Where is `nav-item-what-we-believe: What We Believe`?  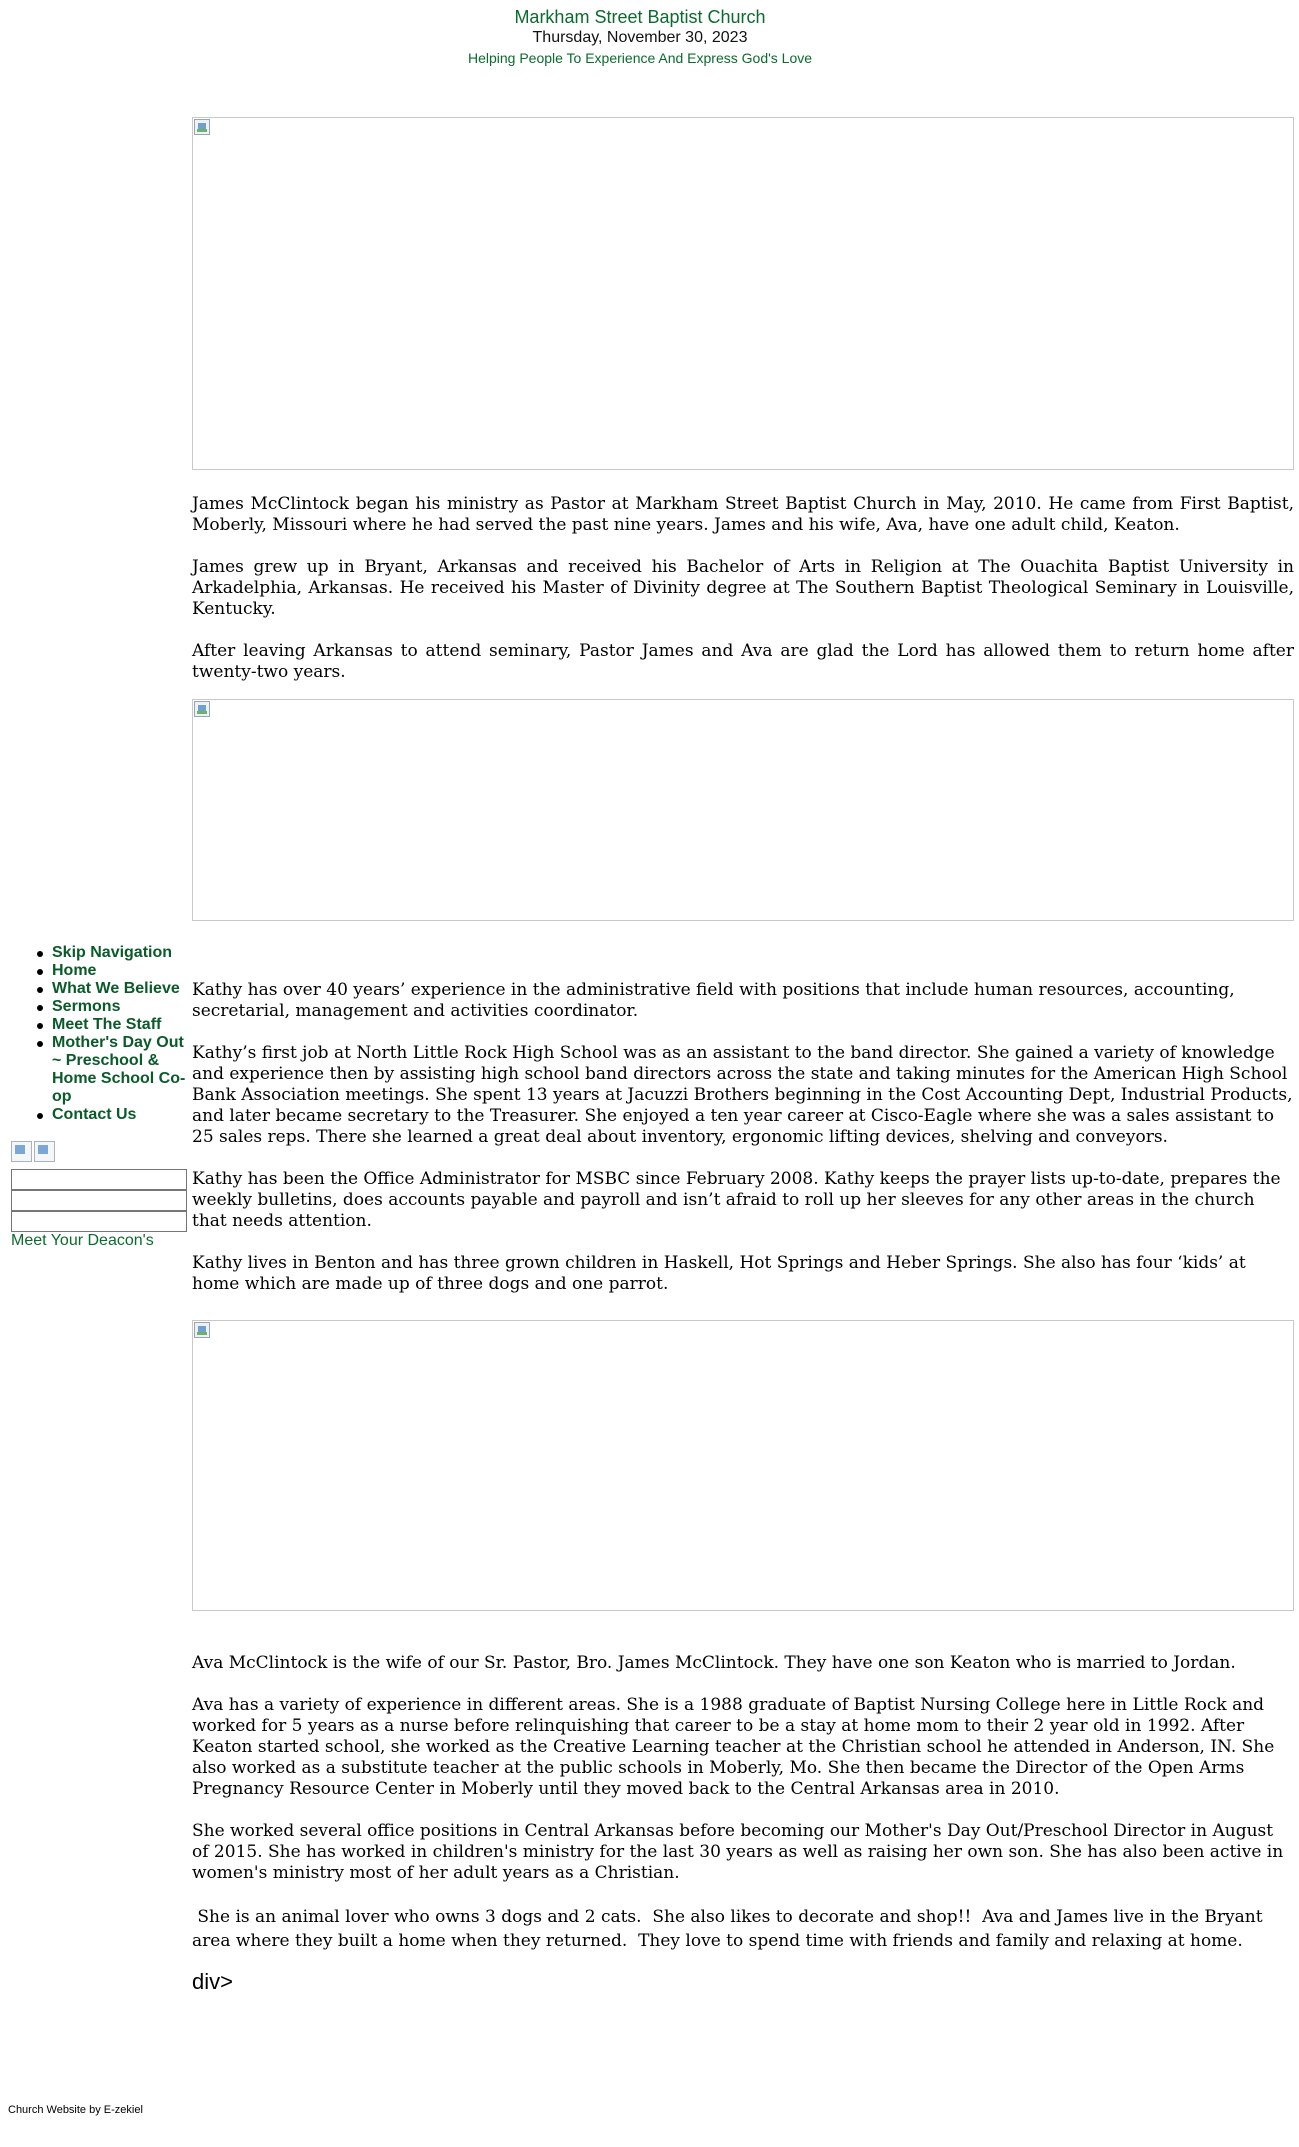
nav-item-what-we-believe: What We Believe is located at coordinates (113, 989).